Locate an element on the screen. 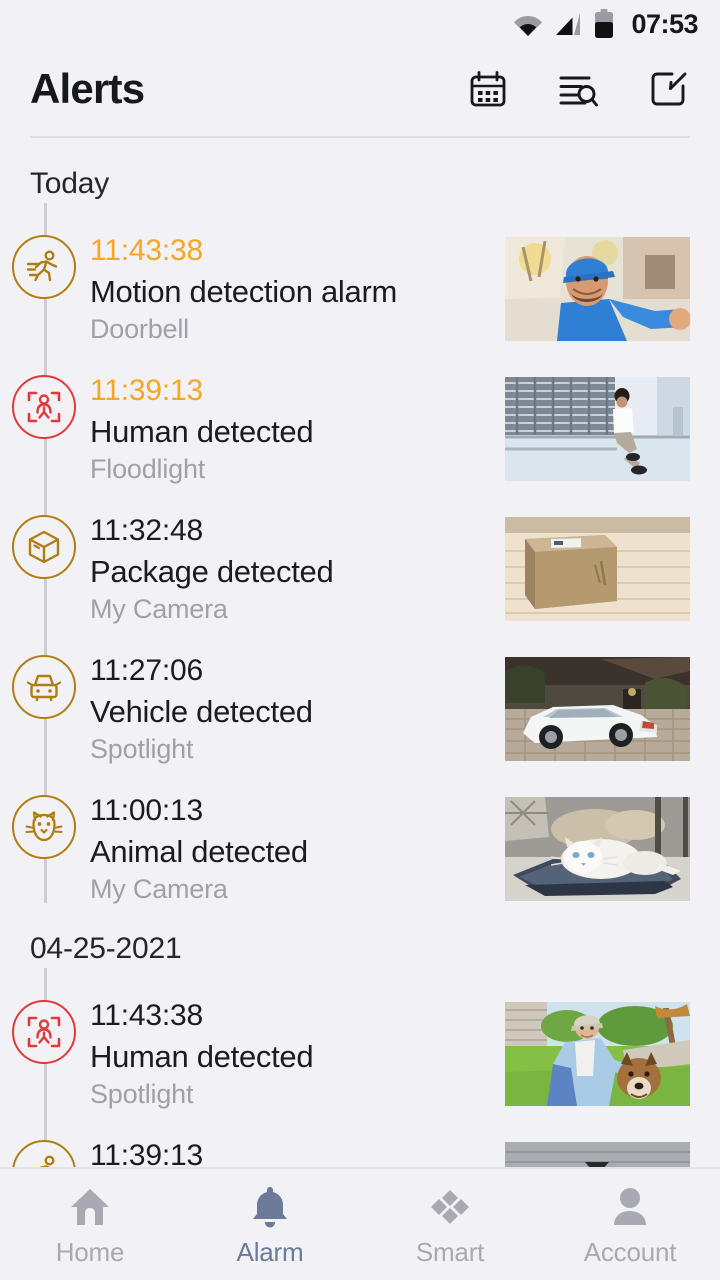 Image resolution: width=720 pixels, height=1280 pixels. cellular-signal-icon is located at coordinates (568, 24).